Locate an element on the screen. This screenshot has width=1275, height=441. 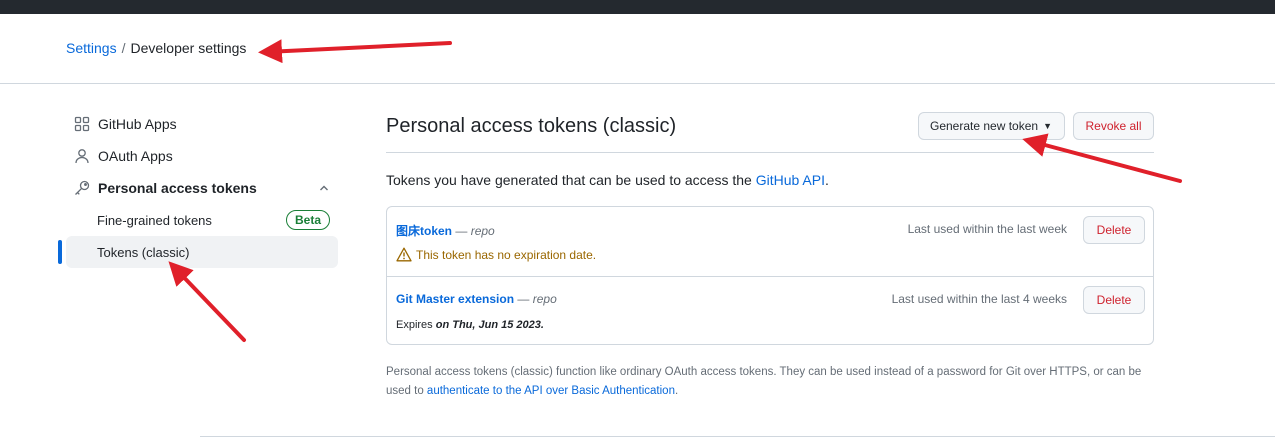
breadcrumb-current: Developer settings is located at coordinates (188, 48).